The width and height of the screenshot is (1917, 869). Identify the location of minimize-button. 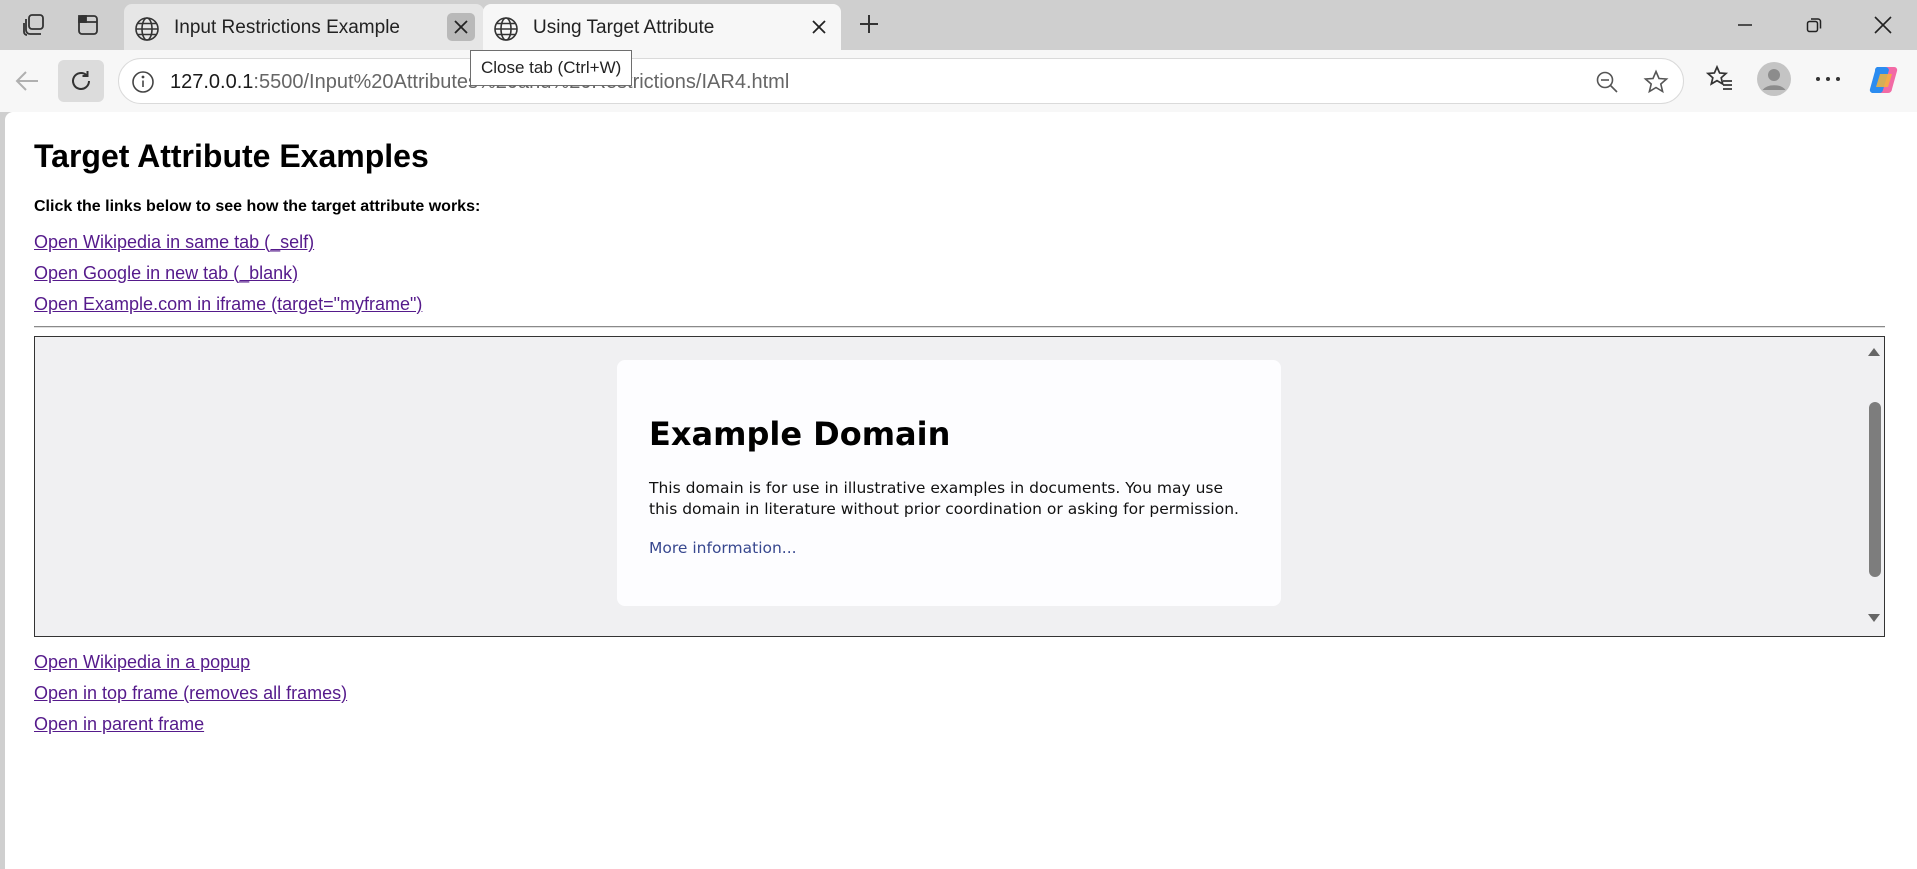
(1745, 25).